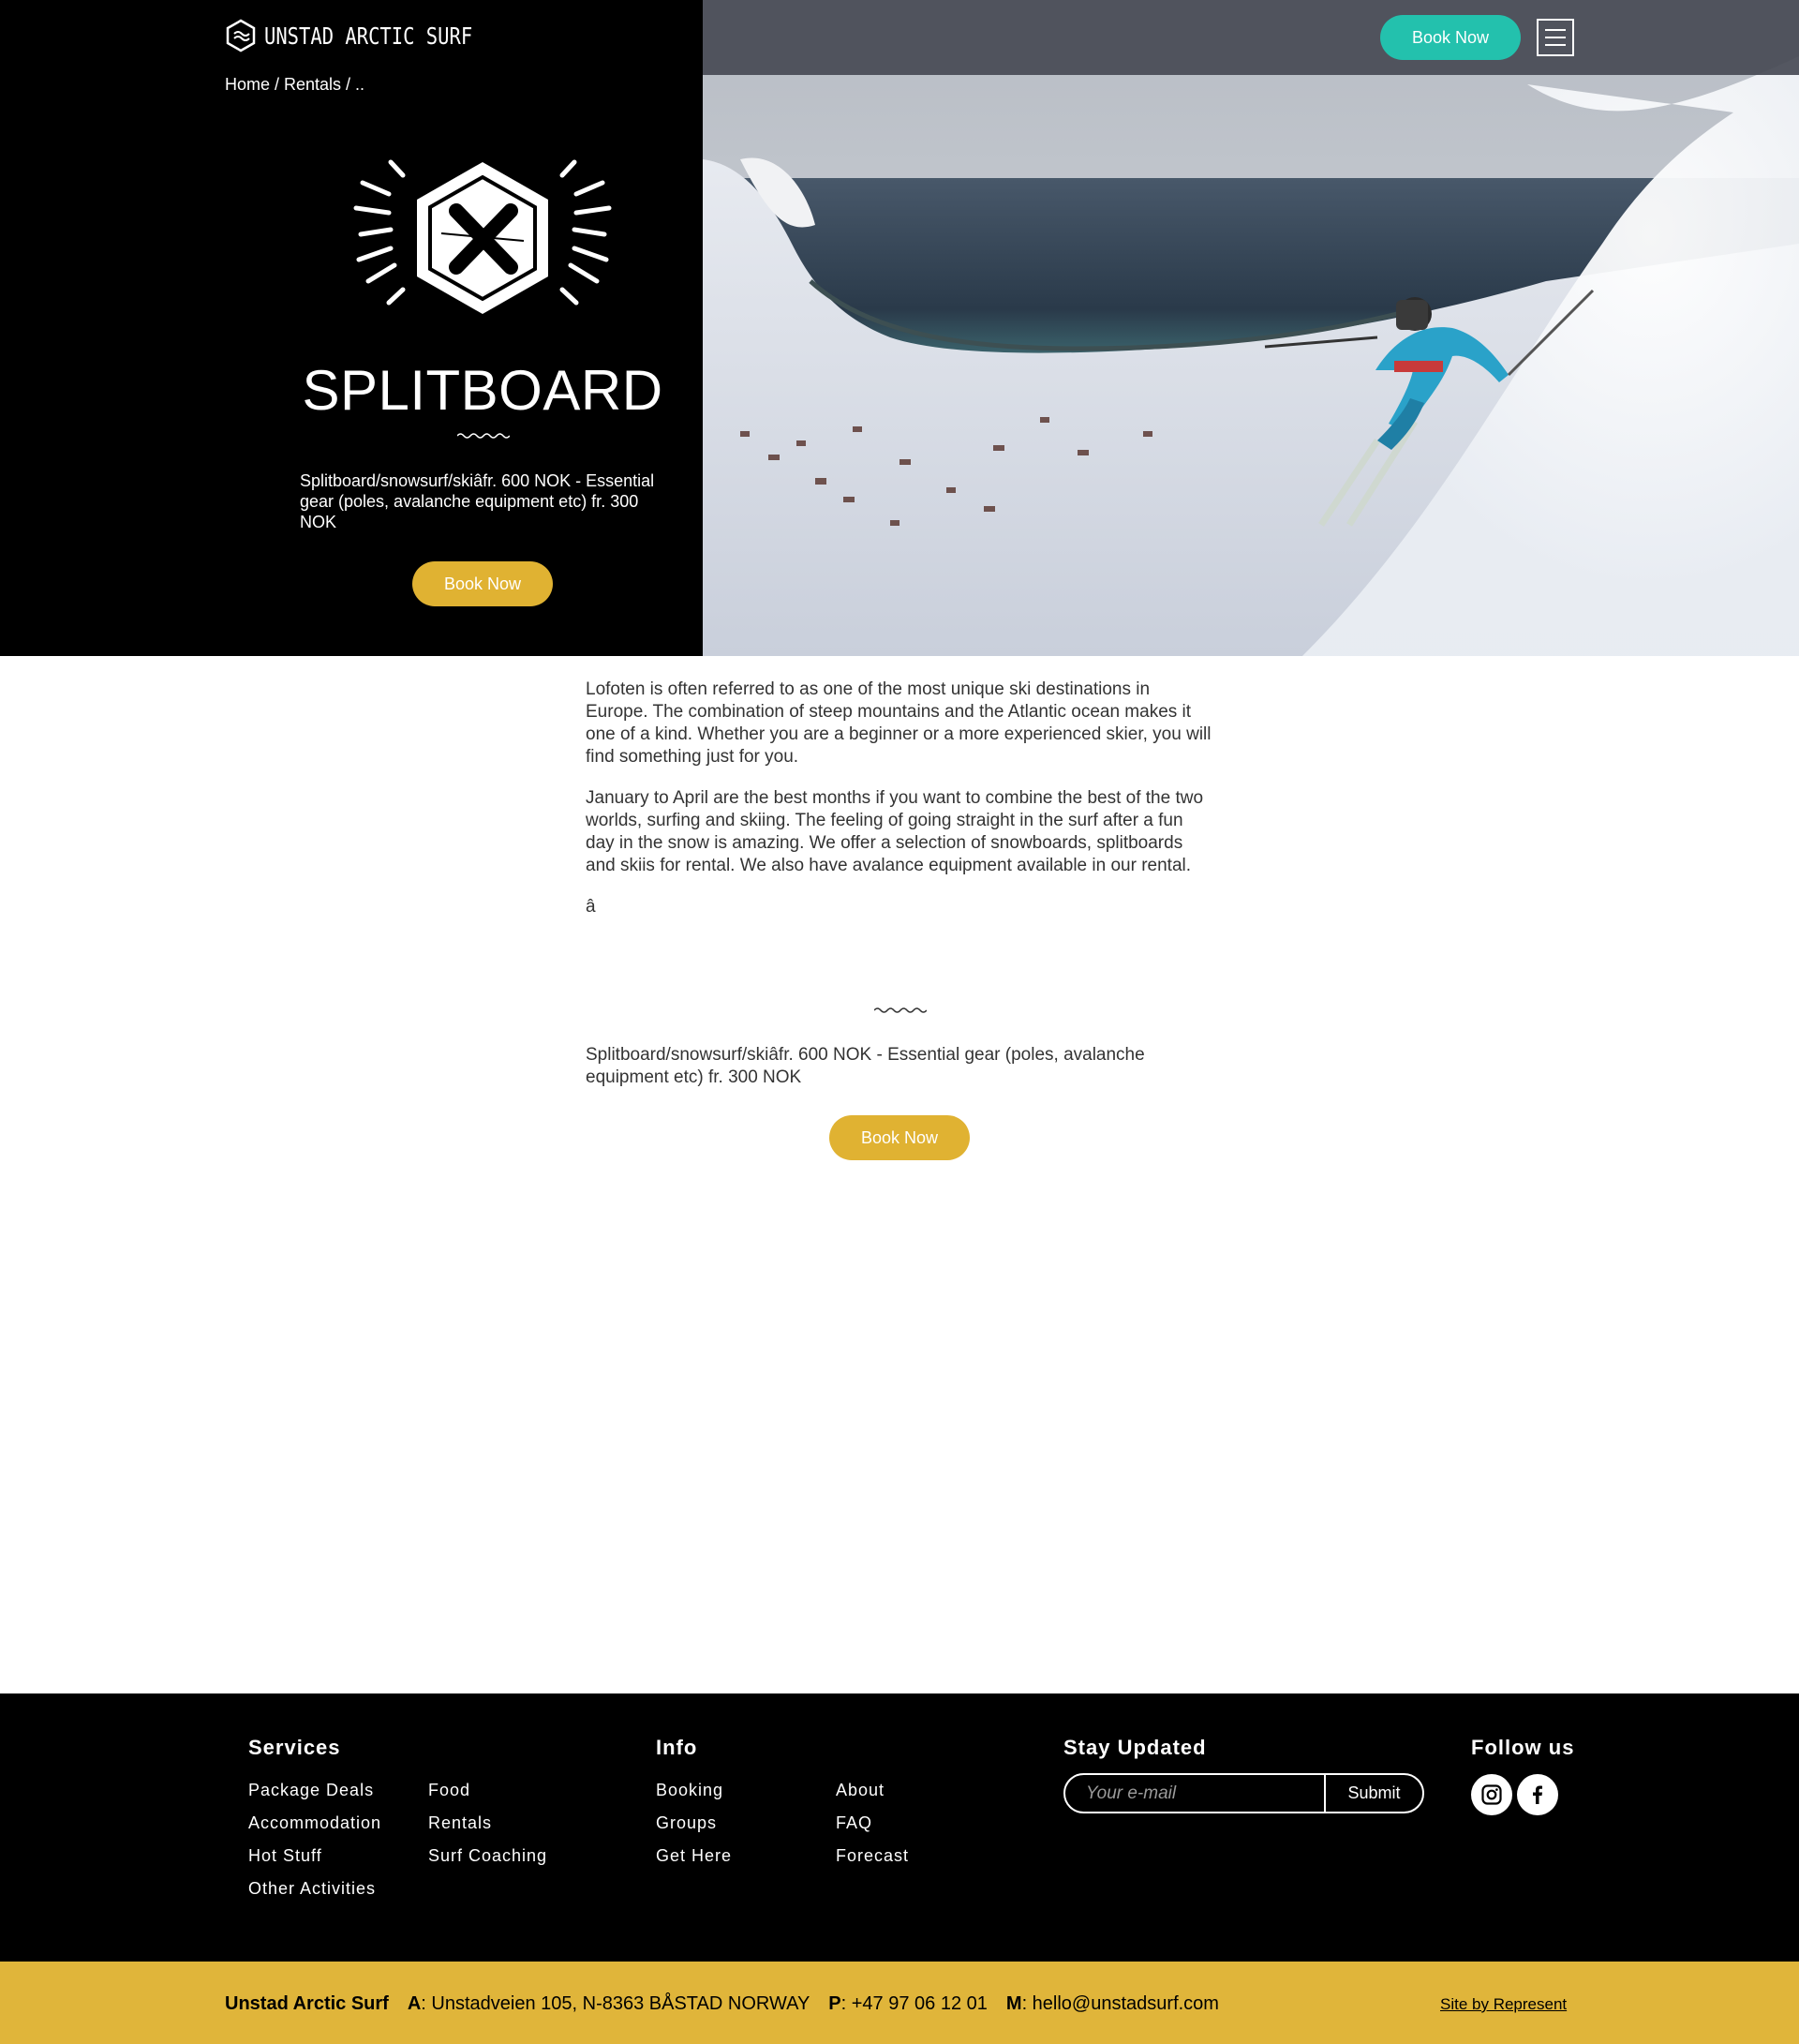 The height and width of the screenshot is (2044, 1799). What do you see at coordinates (311, 1790) in the screenshot?
I see `footer-link-package-deals: Package Deals` at bounding box center [311, 1790].